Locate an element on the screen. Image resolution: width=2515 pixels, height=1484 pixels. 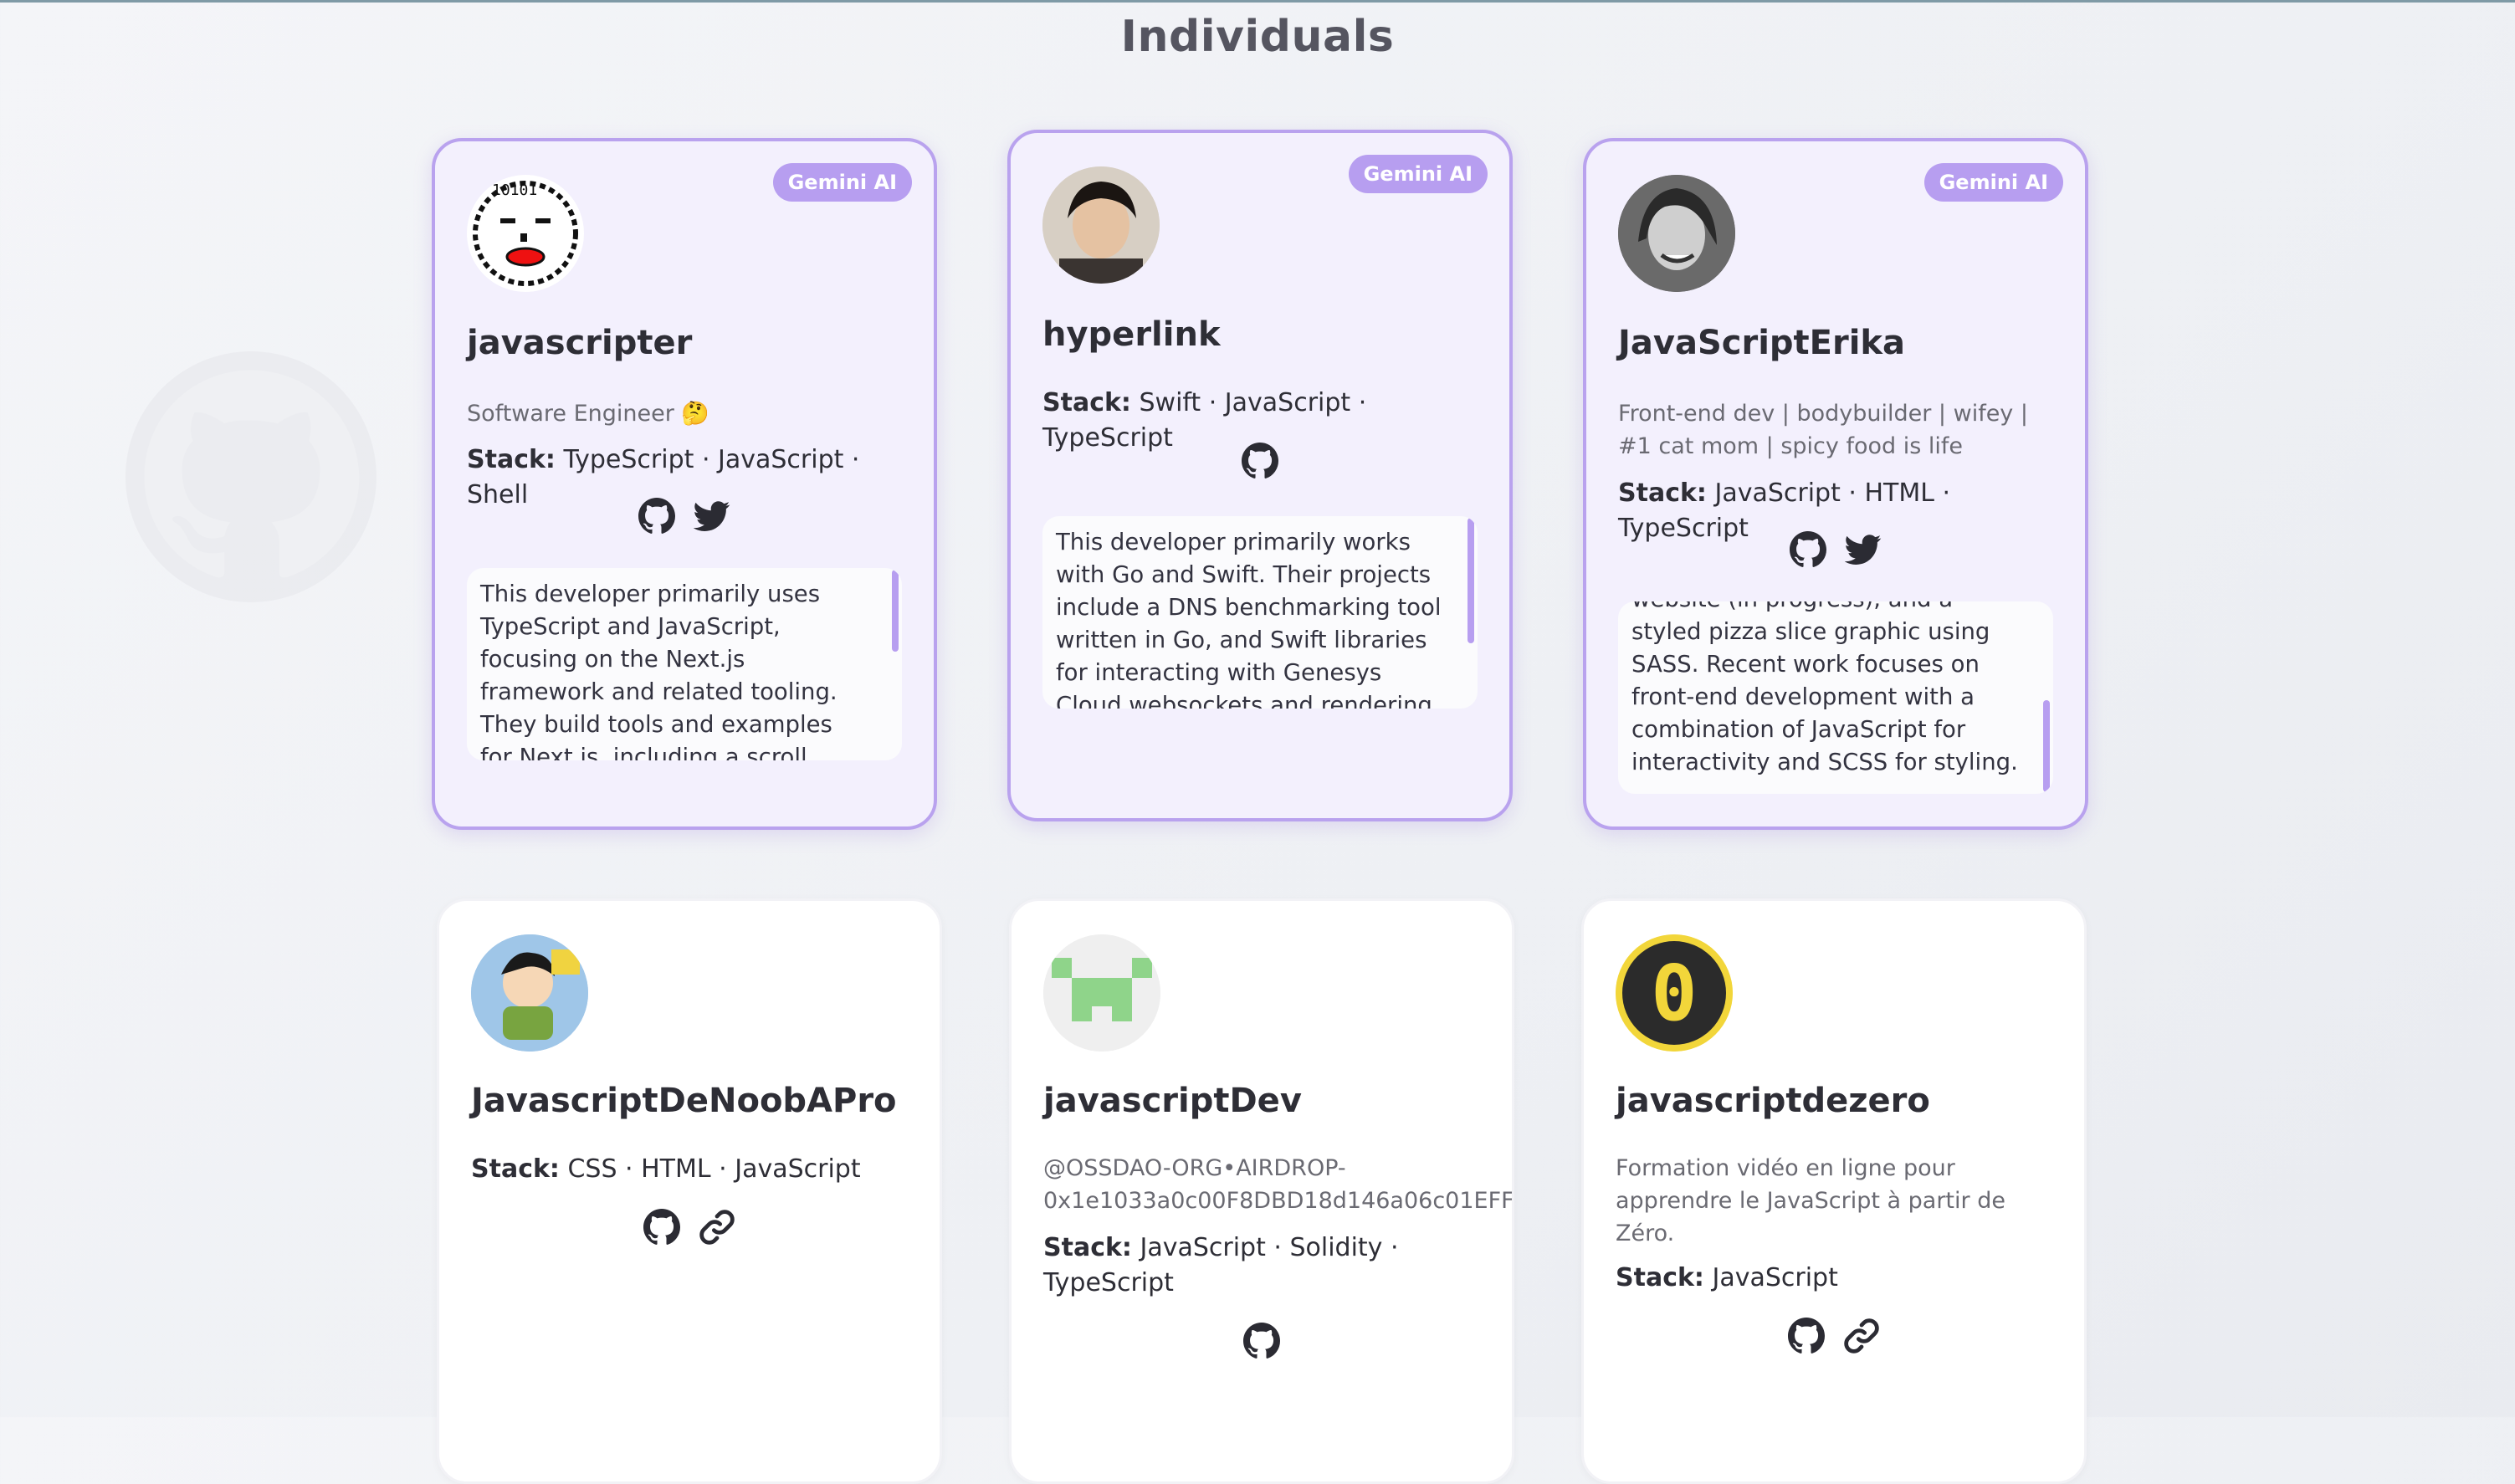
top-border is located at coordinates (1257, 1).